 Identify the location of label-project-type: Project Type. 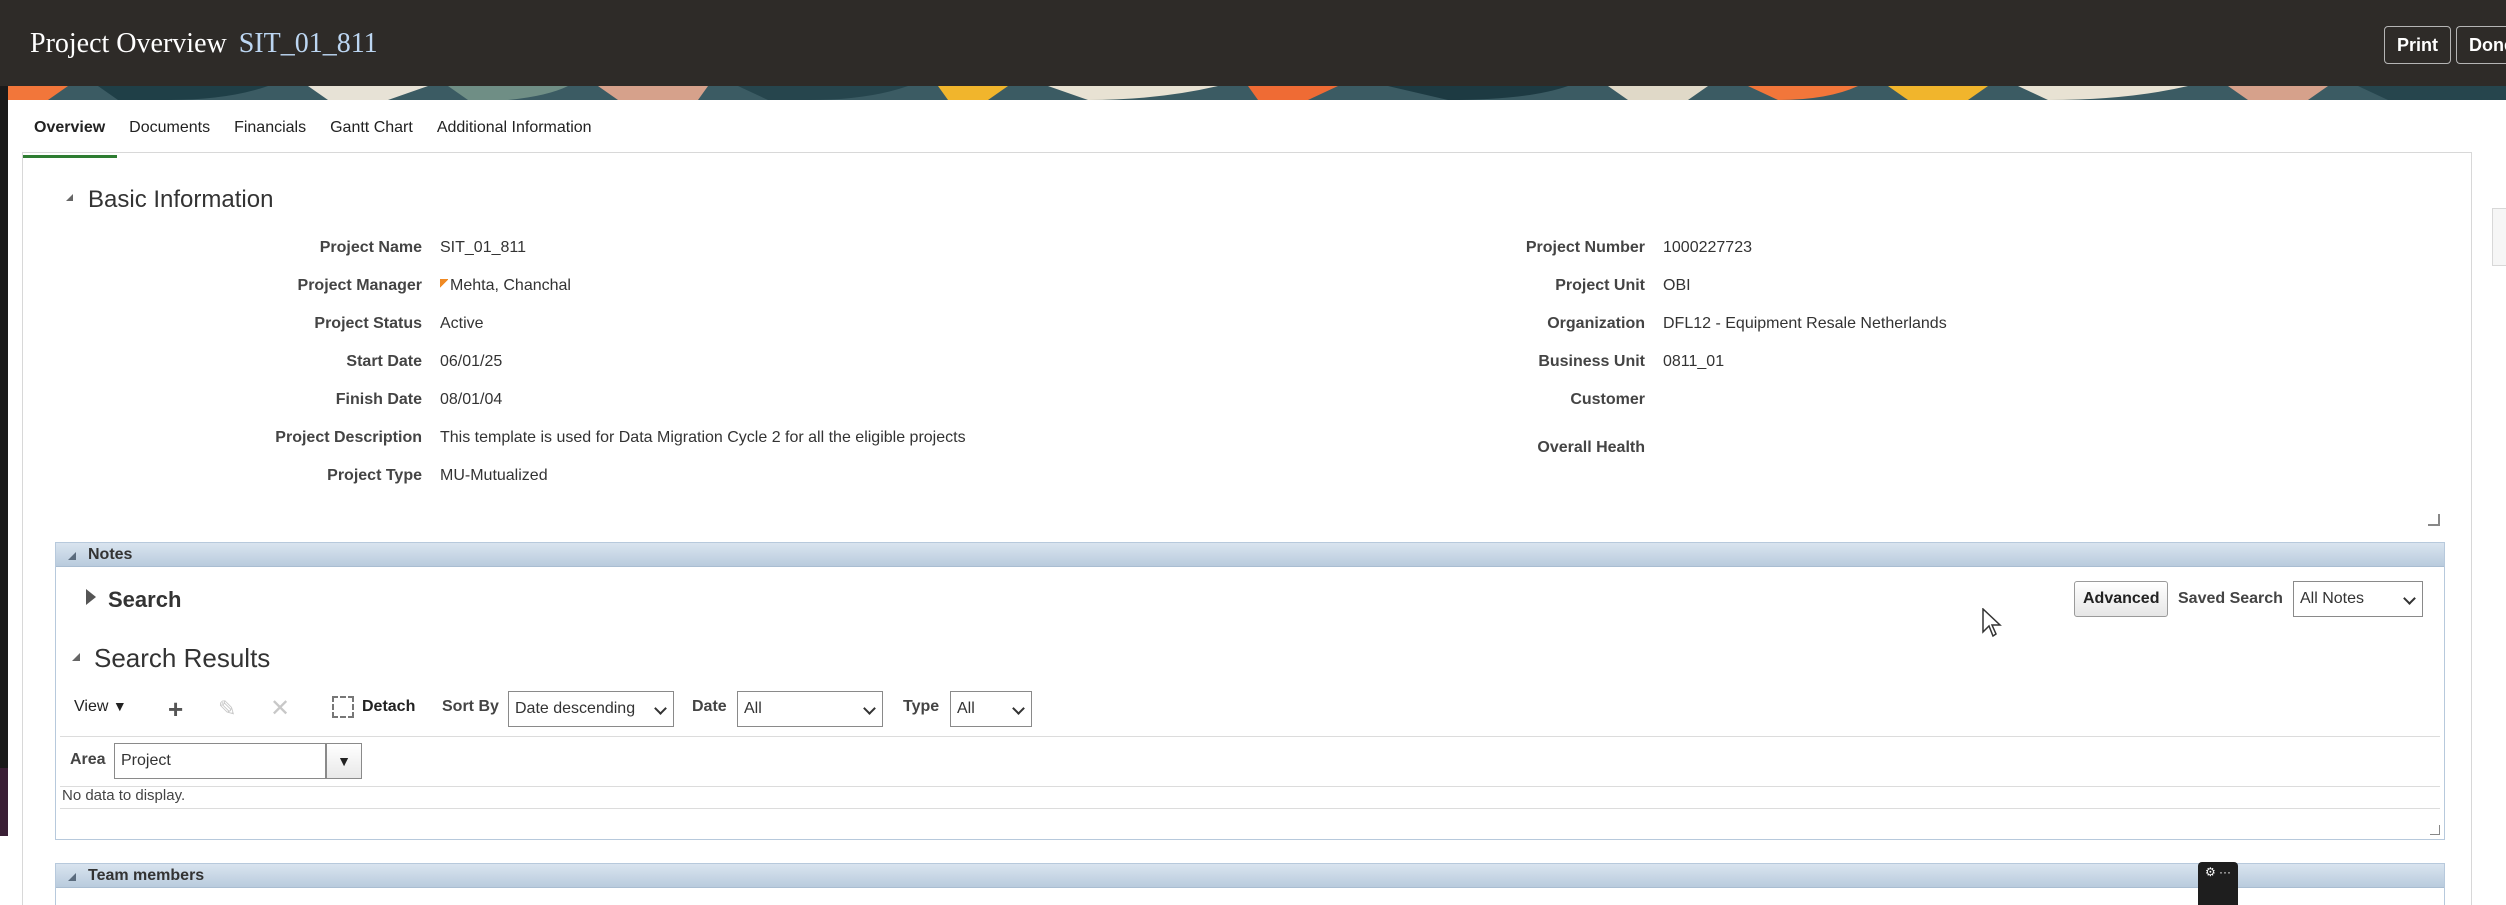
(374, 475).